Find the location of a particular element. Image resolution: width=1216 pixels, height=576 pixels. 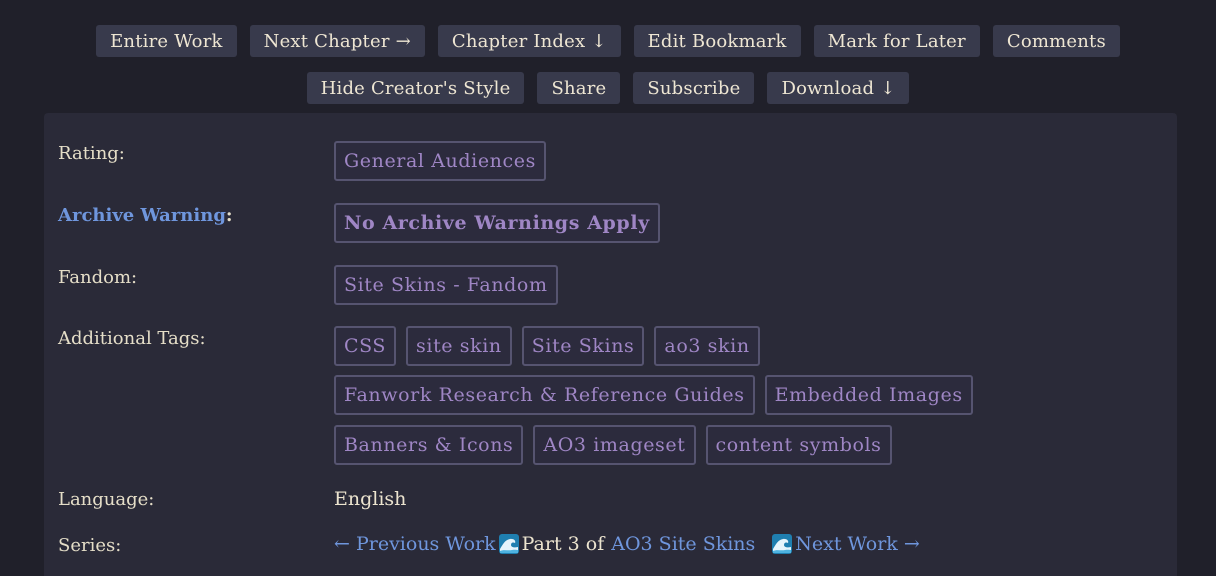

series-name-link: AO3 Site Skins is located at coordinates (683, 544).